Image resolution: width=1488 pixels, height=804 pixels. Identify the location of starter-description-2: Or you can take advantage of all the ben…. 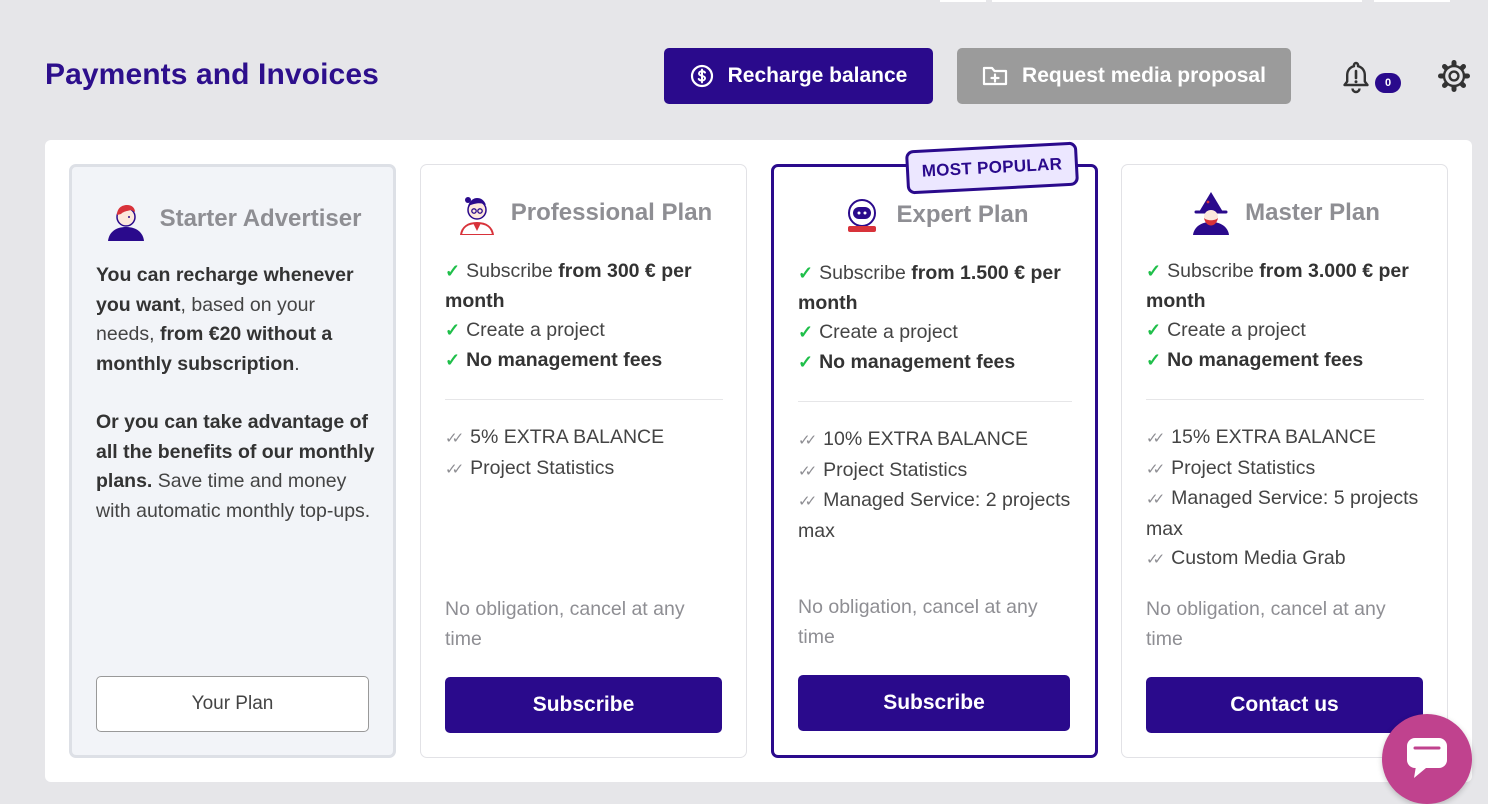
(236, 467).